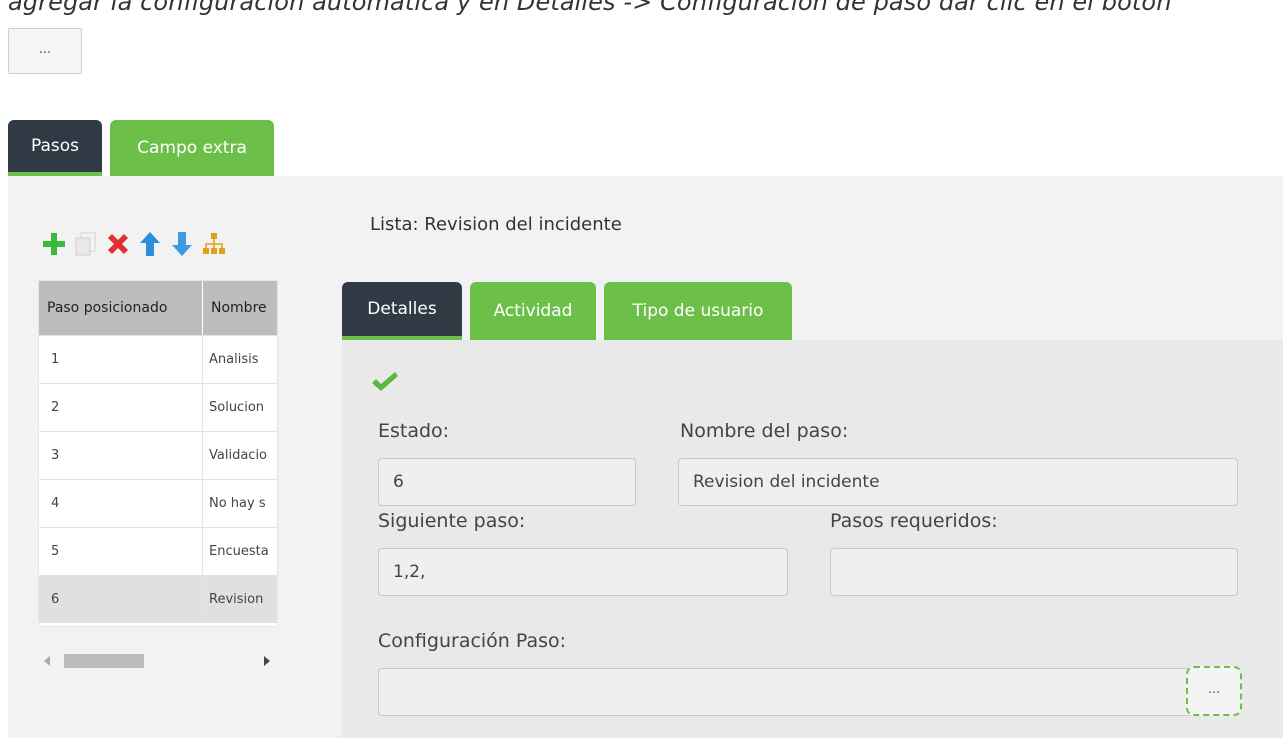  I want to click on column-header-paso: Paso posicionado, so click(121, 308).